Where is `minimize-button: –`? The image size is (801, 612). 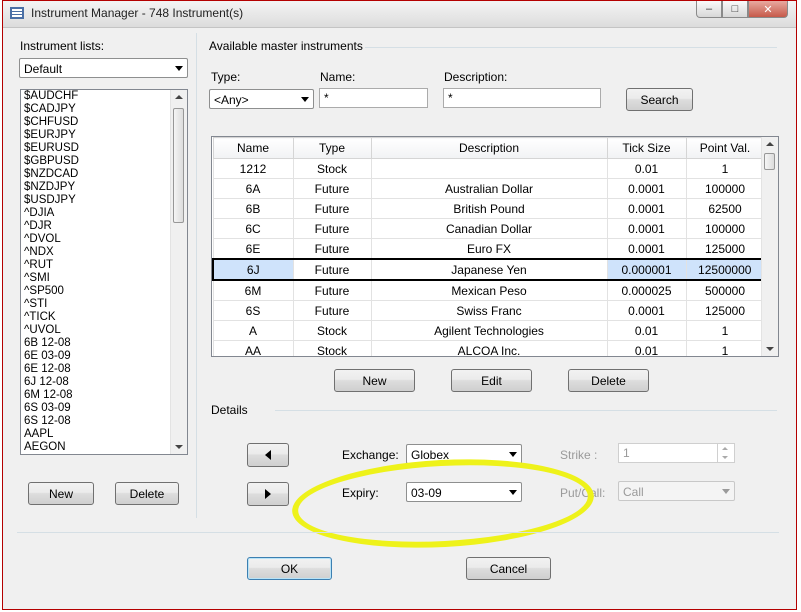
minimize-button: – is located at coordinates (709, 9).